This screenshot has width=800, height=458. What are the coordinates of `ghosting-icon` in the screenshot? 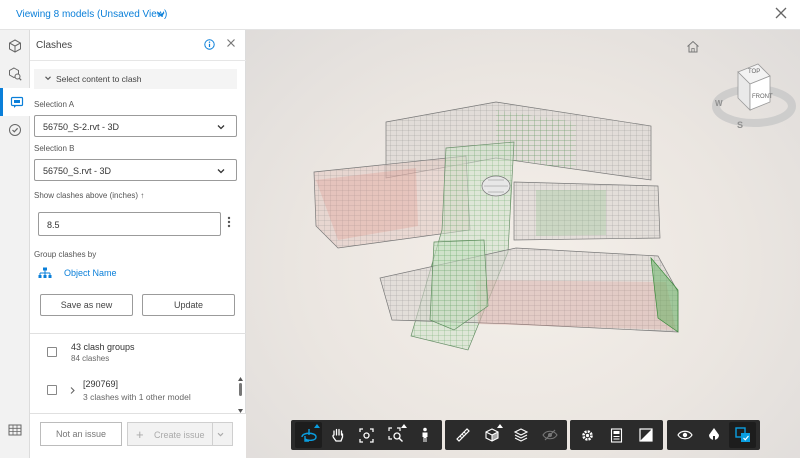 It's located at (713, 434).